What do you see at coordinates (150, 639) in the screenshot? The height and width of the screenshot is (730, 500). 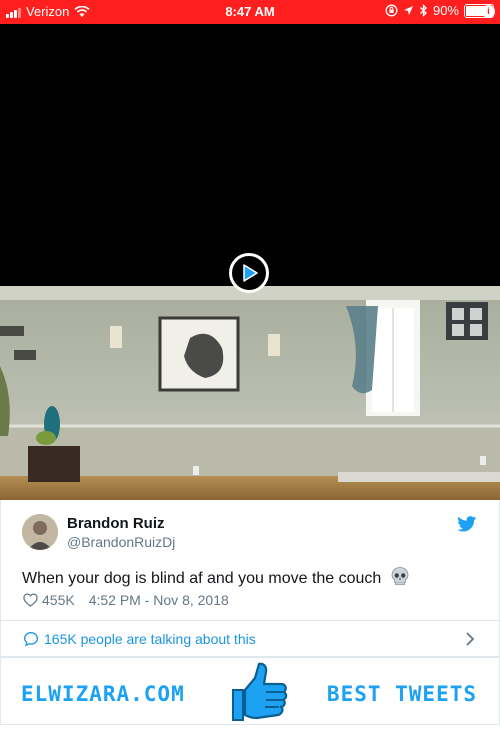 I see `conversation-label: 165K people are talking about this` at bounding box center [150, 639].